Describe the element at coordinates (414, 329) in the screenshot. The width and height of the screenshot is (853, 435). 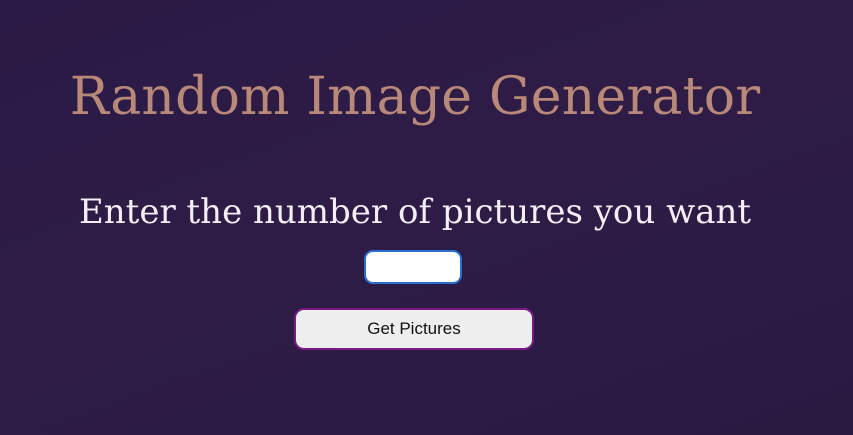
I see `get-pictures-button: Get Pictures` at that location.